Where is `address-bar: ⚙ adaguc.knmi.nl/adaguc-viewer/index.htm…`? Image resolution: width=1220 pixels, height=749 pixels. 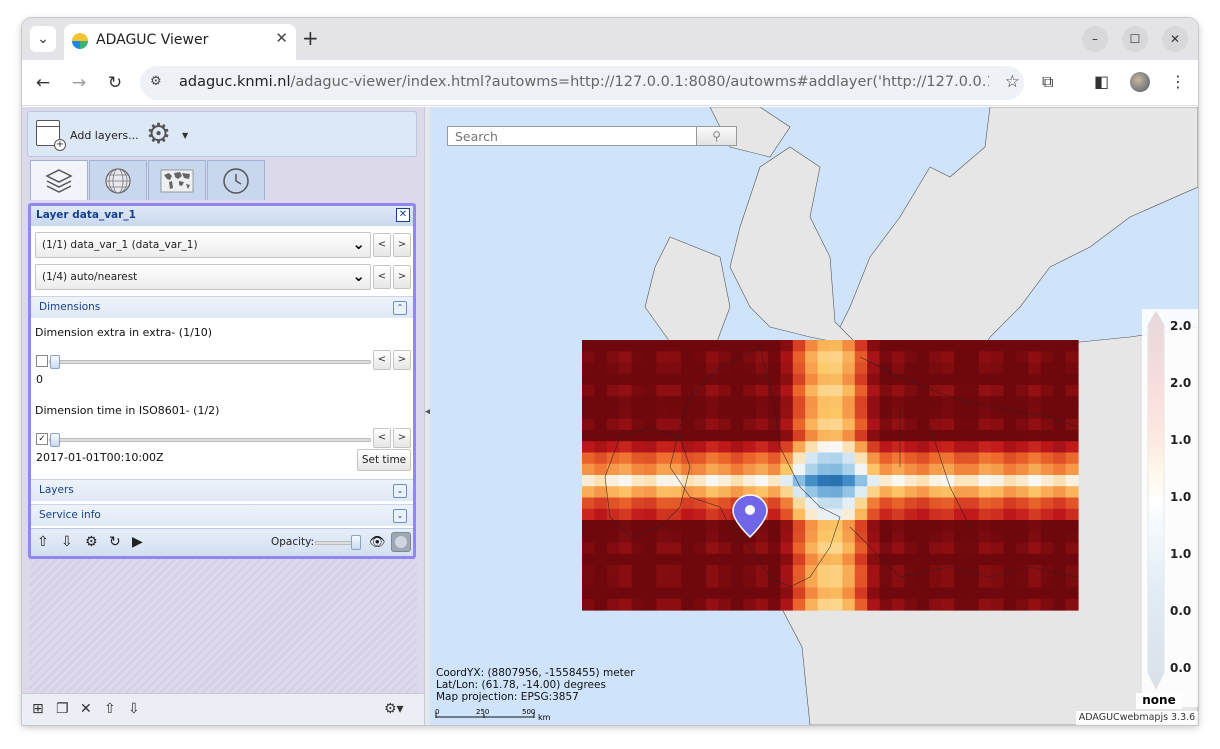 address-bar: ⚙ adaguc.knmi.nl/adaguc-viewer/index.htm… is located at coordinates (582, 83).